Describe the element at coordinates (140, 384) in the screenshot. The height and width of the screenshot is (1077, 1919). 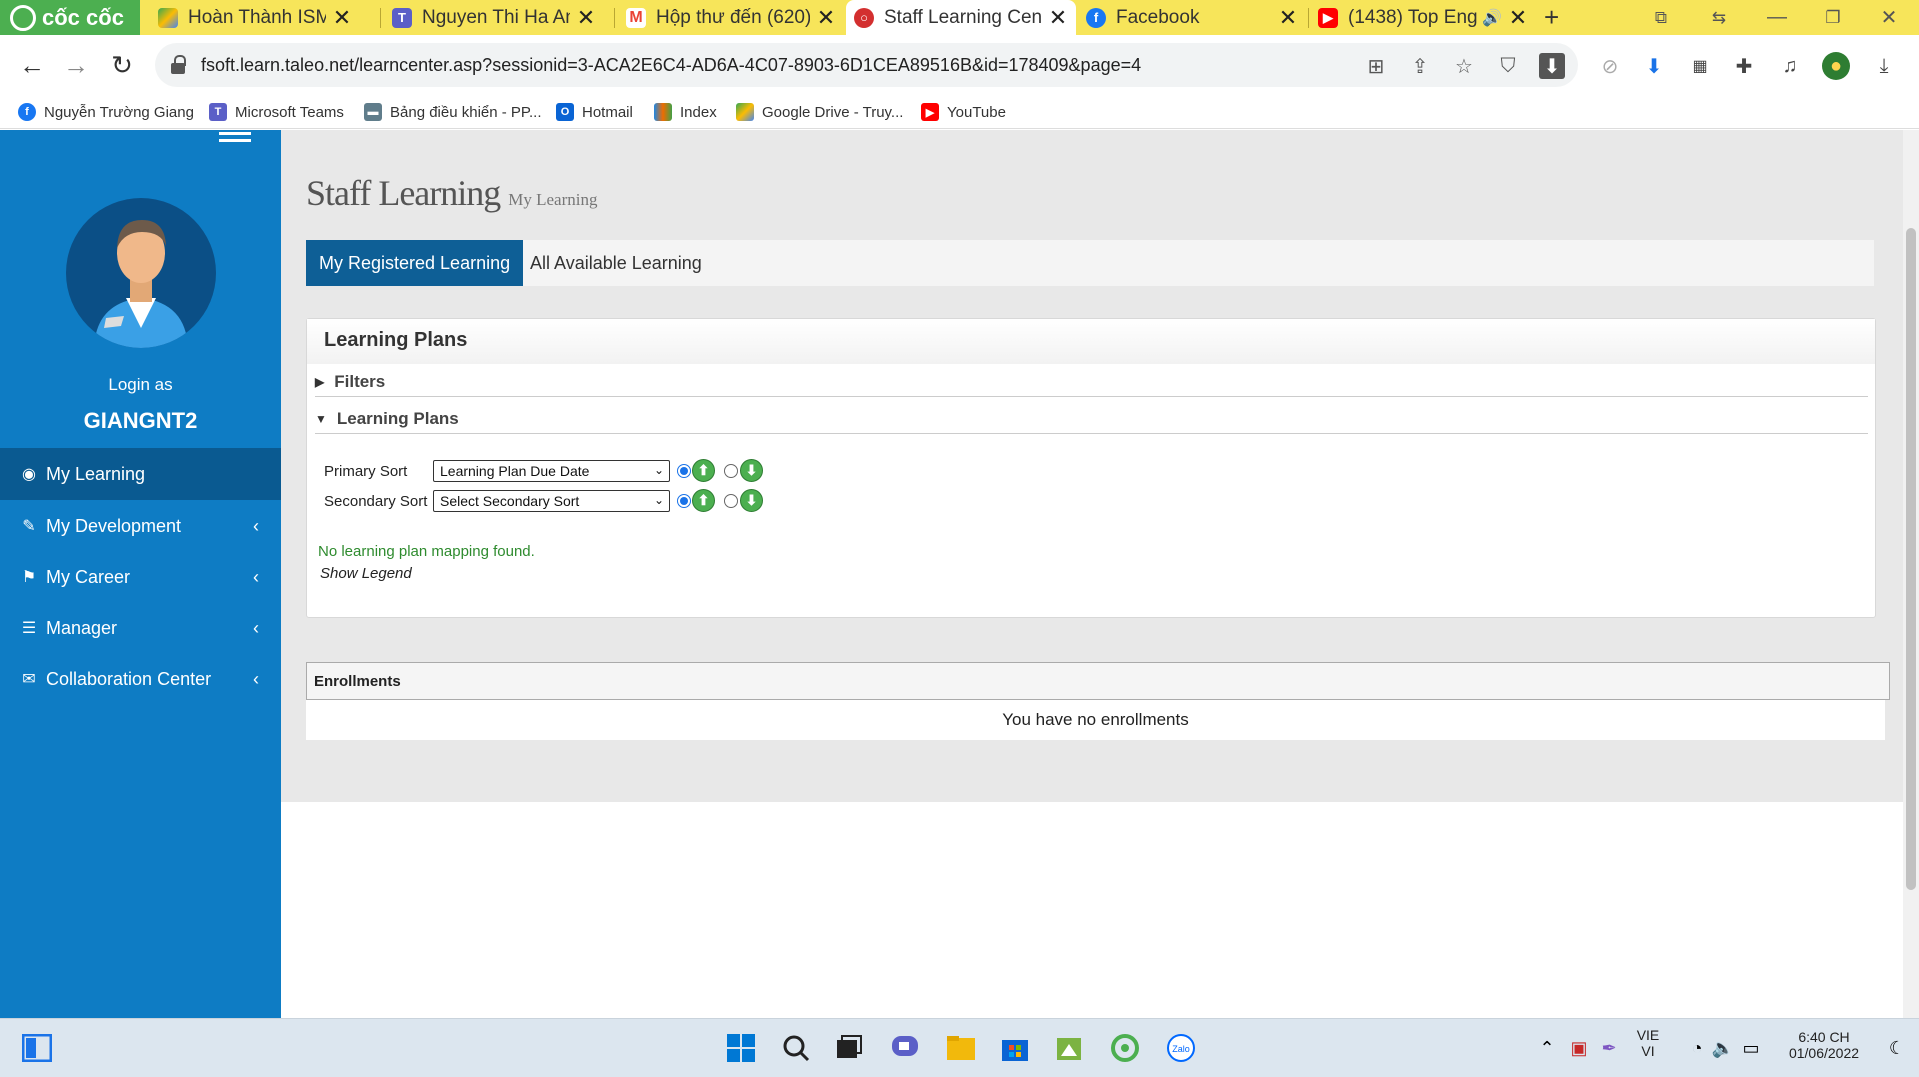
I see `login-as-label: Login as` at that location.